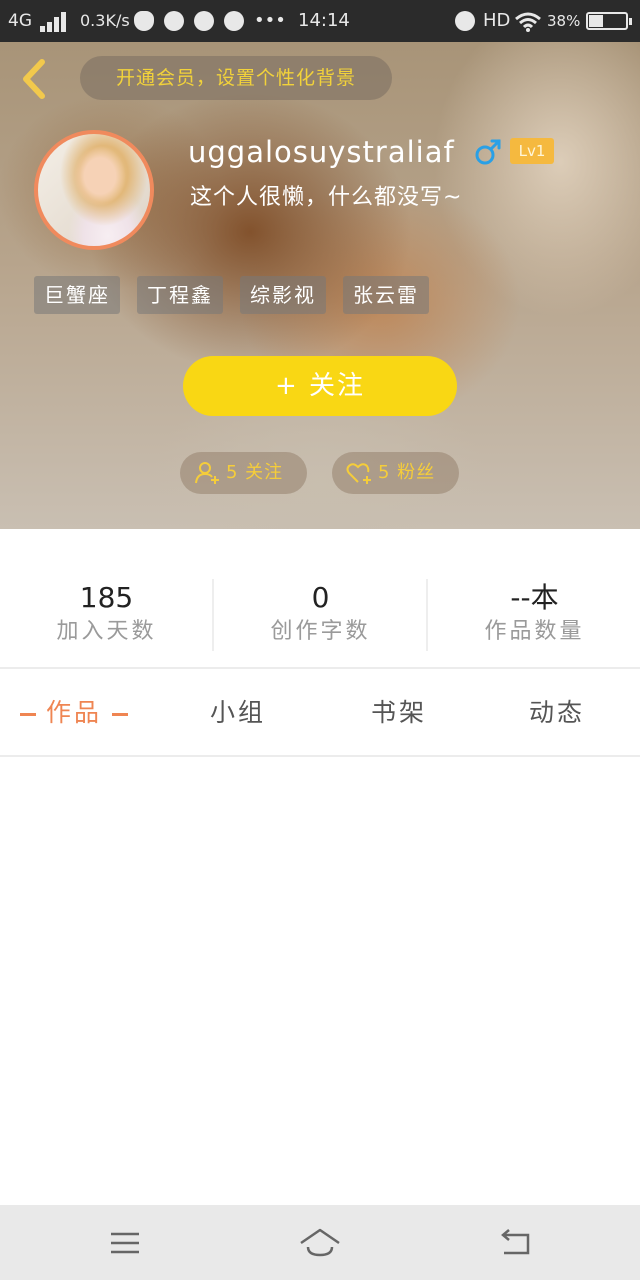  What do you see at coordinates (516, 1243) in the screenshot?
I see `back-icon` at bounding box center [516, 1243].